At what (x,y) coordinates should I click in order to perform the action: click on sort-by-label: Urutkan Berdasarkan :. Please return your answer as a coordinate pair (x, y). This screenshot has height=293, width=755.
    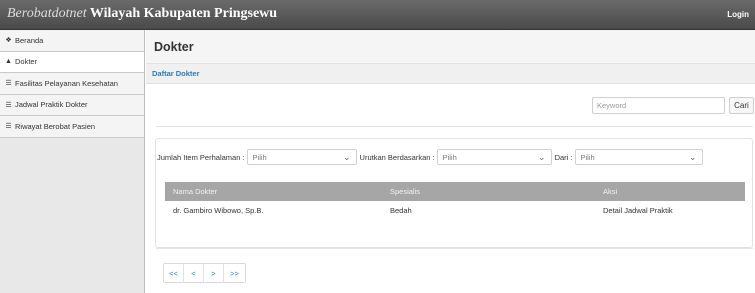
    Looking at the image, I should click on (397, 157).